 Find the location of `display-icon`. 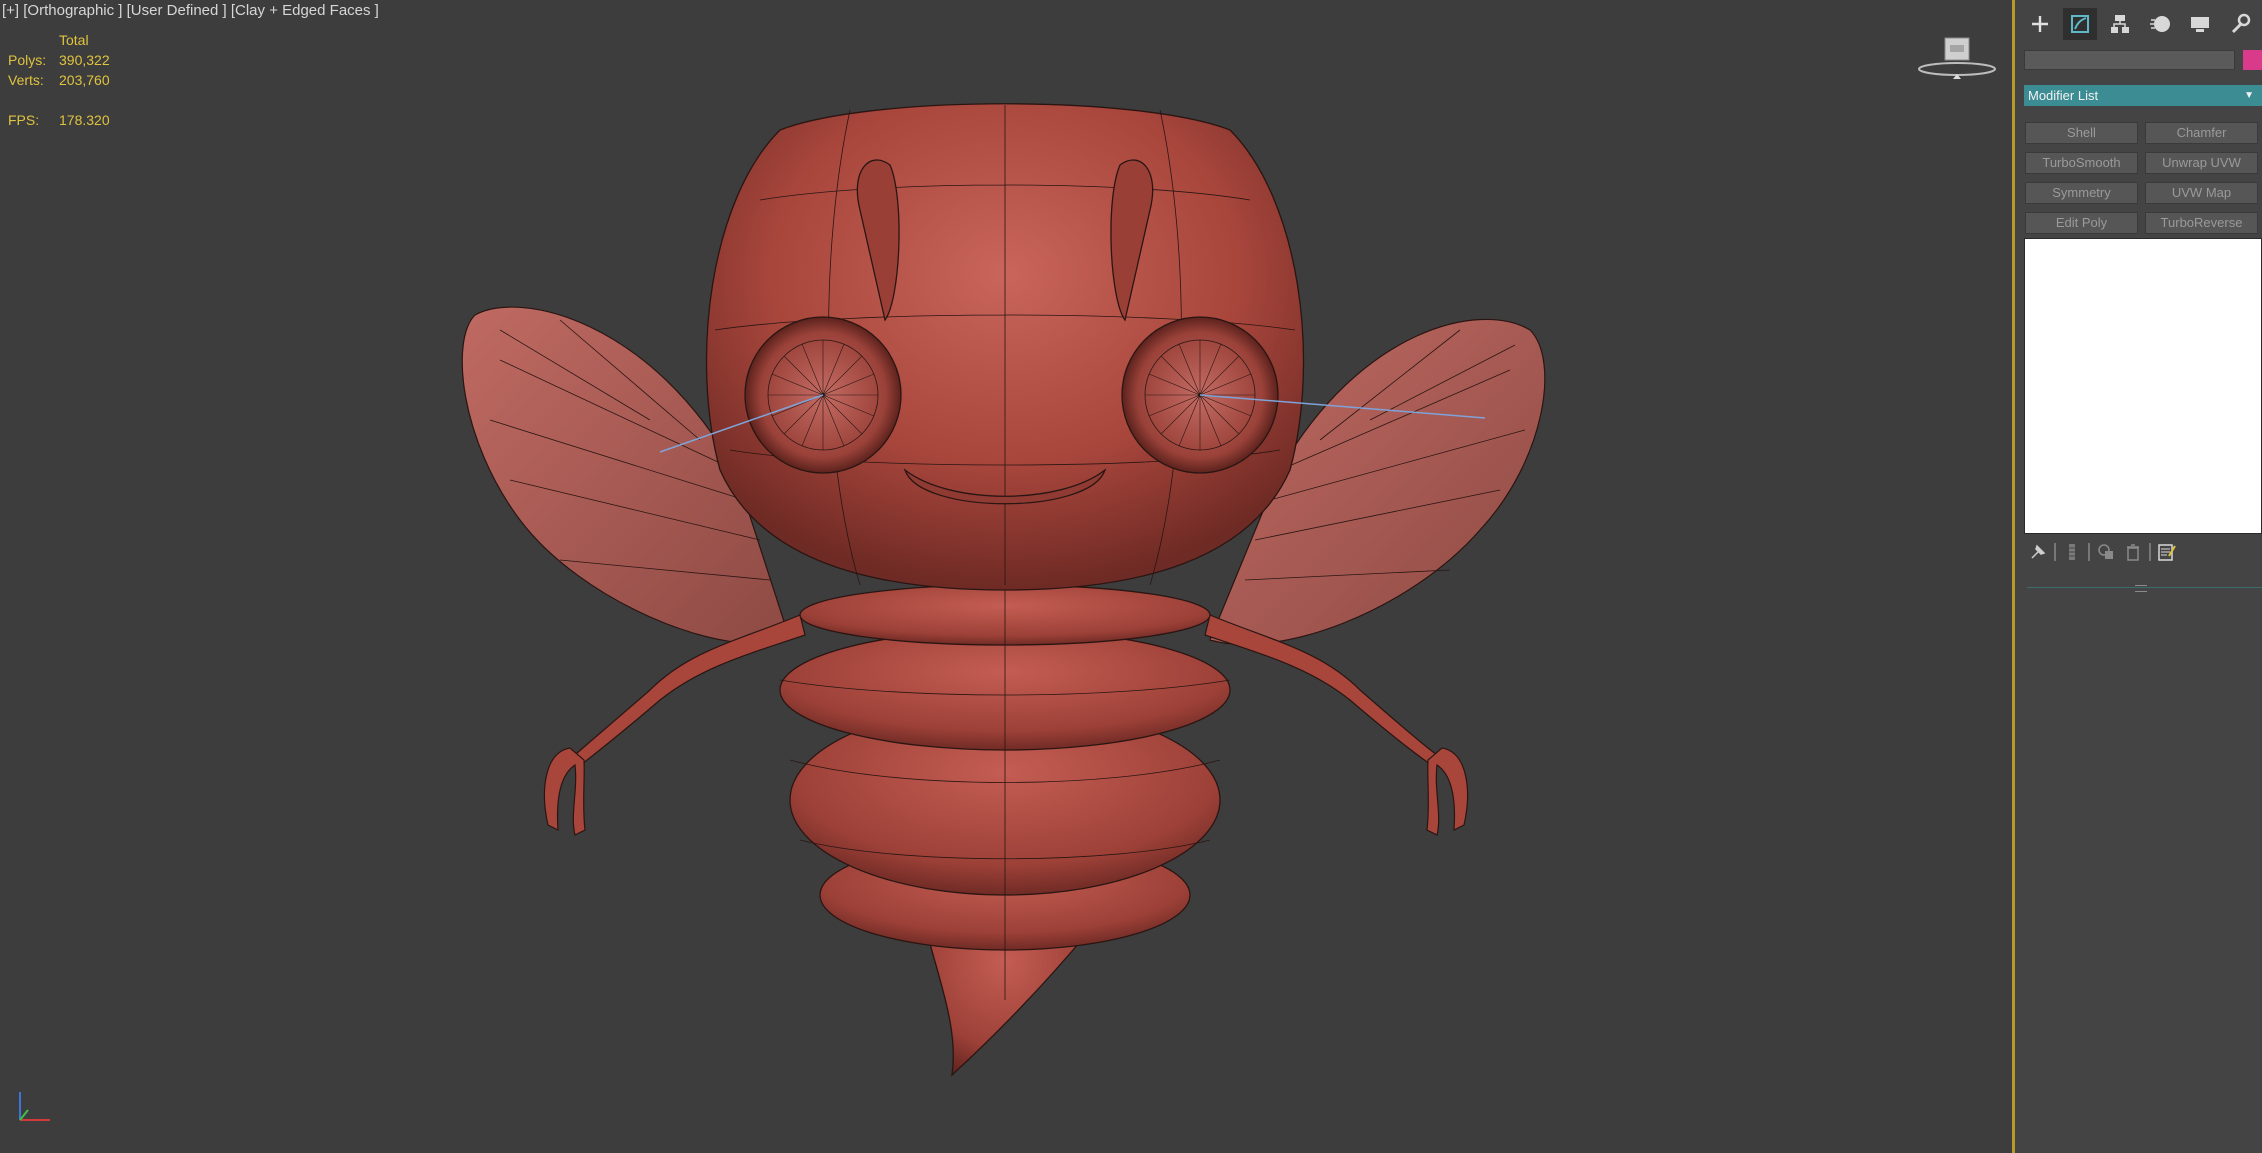

display-icon is located at coordinates (2200, 24).